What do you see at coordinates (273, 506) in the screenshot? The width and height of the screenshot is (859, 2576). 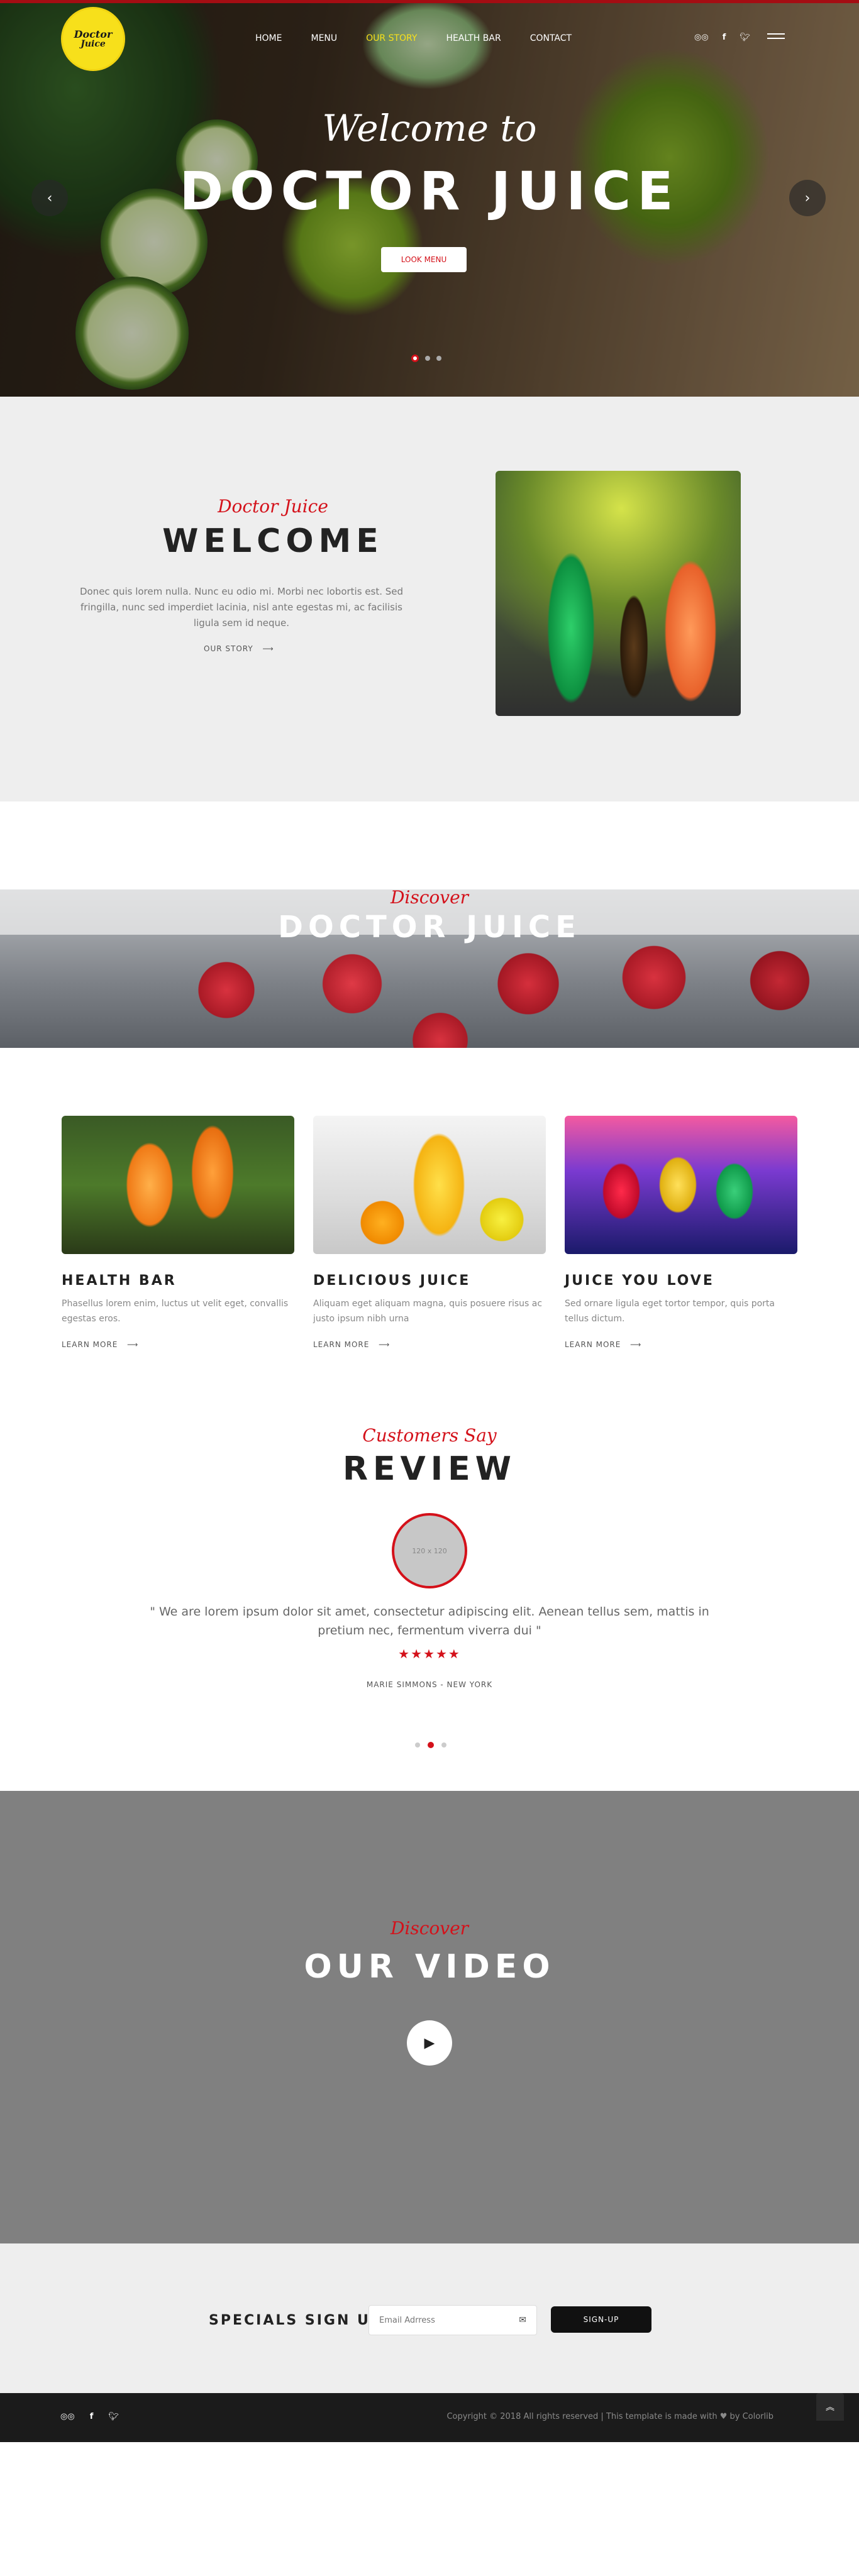 I see `welcome-subtitle: Doctor Juice` at bounding box center [273, 506].